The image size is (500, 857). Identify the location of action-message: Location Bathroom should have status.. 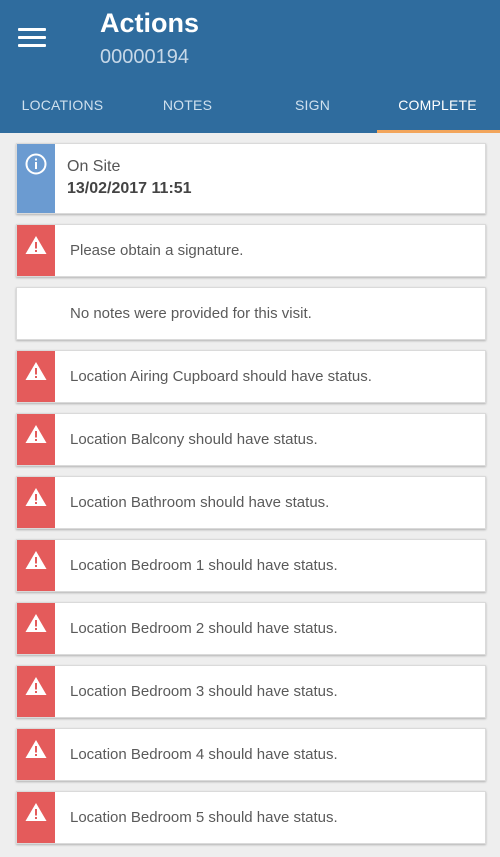
(200, 502).